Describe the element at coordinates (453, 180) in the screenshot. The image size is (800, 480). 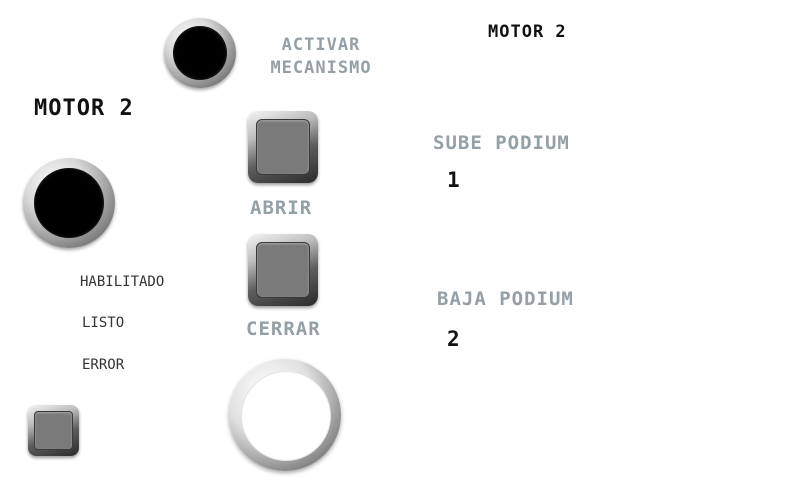
I see `raise-podium-value: 1` at that location.